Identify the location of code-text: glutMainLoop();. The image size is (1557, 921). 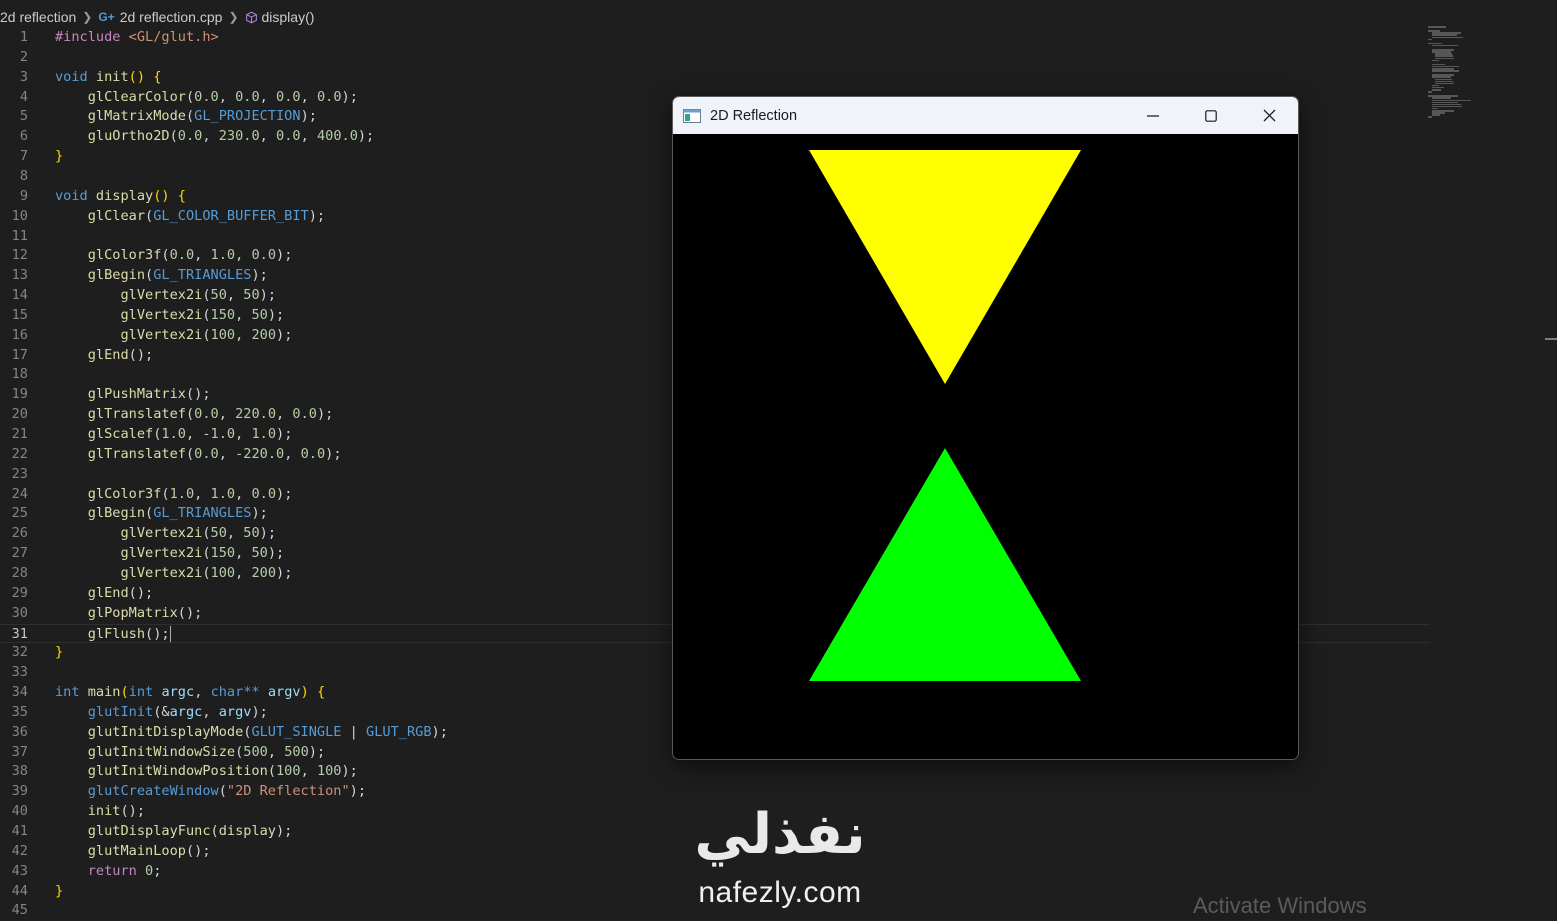
(133, 852).